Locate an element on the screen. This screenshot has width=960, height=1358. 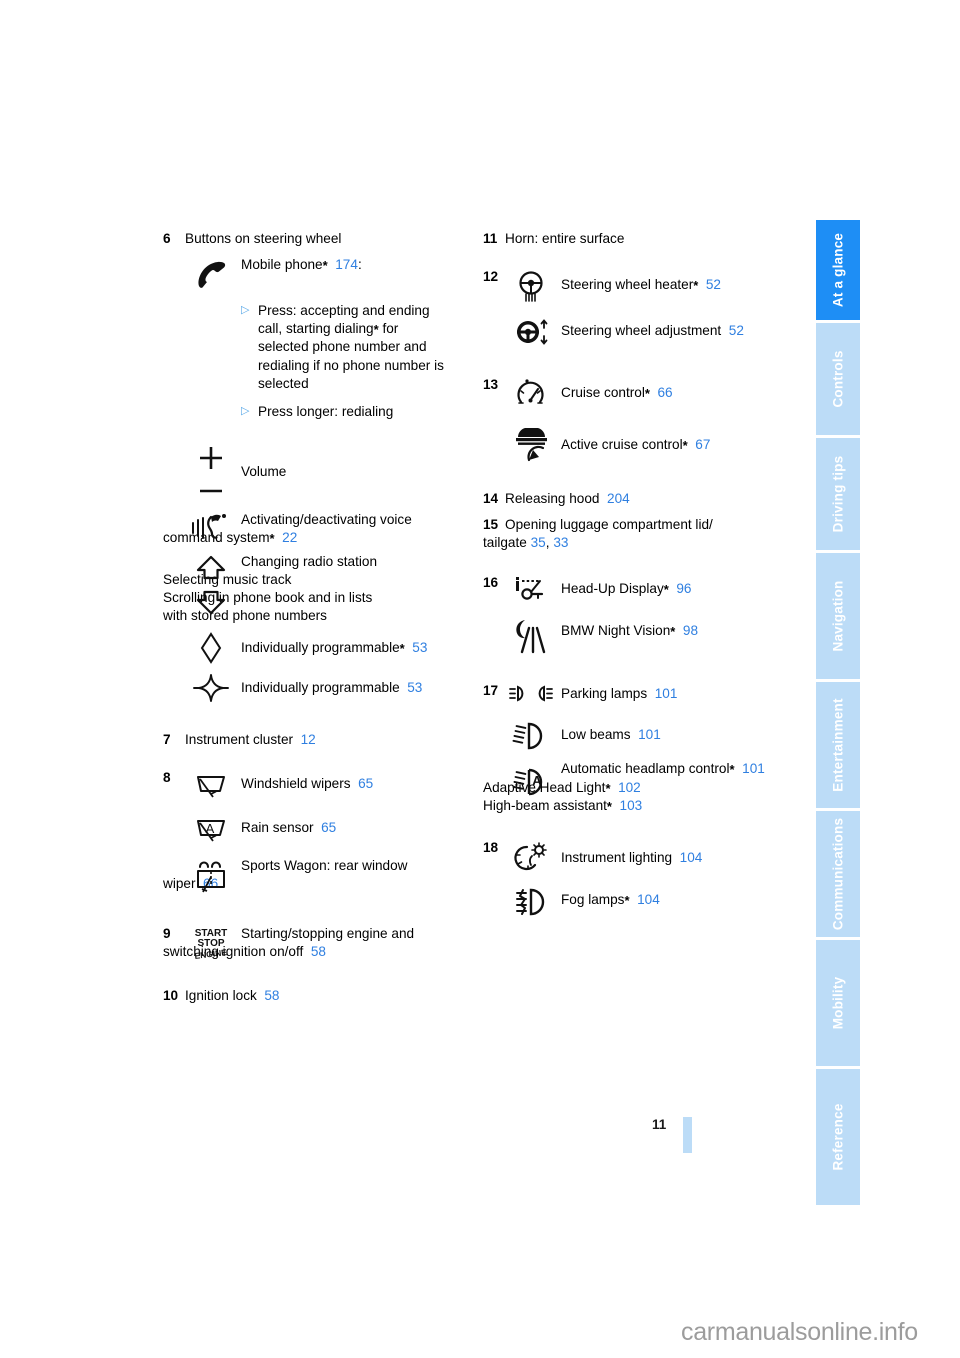
hud-label: Head-Up Display is located at coordinates (612, 589).